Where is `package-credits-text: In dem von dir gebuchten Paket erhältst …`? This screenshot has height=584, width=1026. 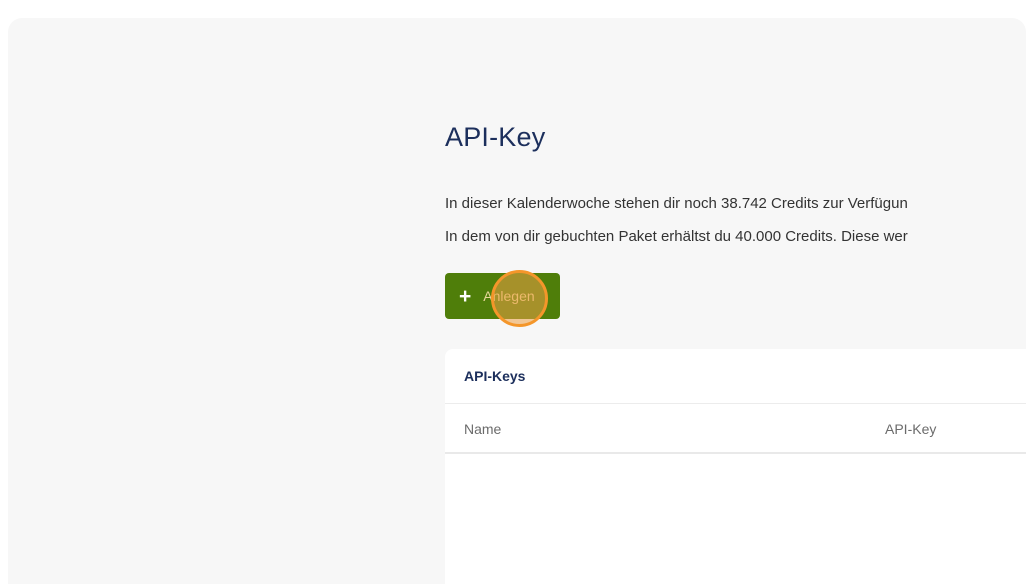 package-credits-text: In dem von dir gebuchten Paket erhältst … is located at coordinates (676, 236).